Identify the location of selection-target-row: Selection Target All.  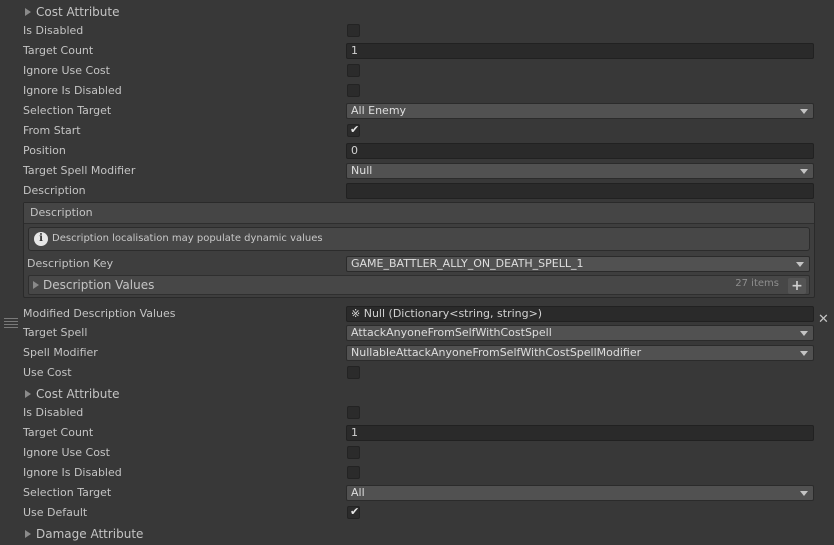
(417, 493).